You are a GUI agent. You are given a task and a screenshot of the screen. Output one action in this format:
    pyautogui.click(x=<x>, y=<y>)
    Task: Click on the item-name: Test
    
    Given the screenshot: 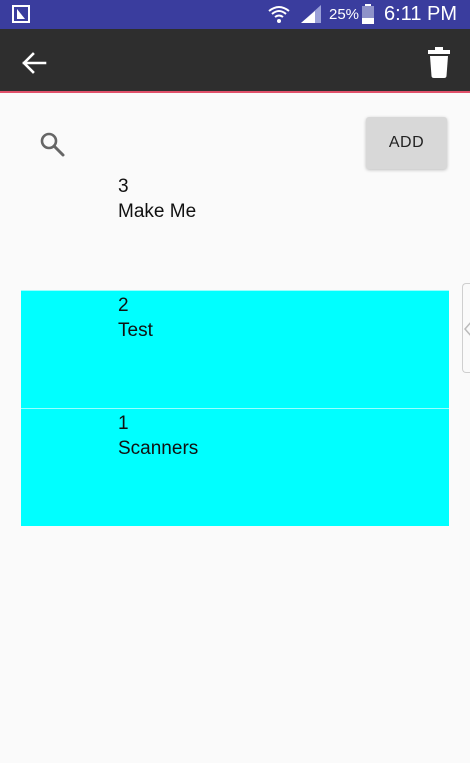 What is the action you would take?
    pyautogui.click(x=135, y=330)
    